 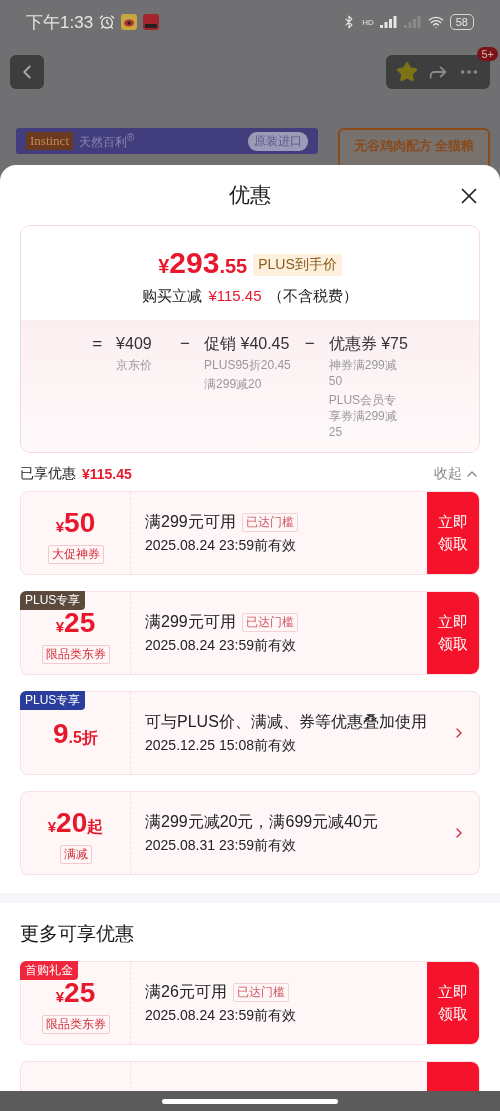 I want to click on coupon-condition: 满299元减20元，满699元减40元, so click(x=261, y=821).